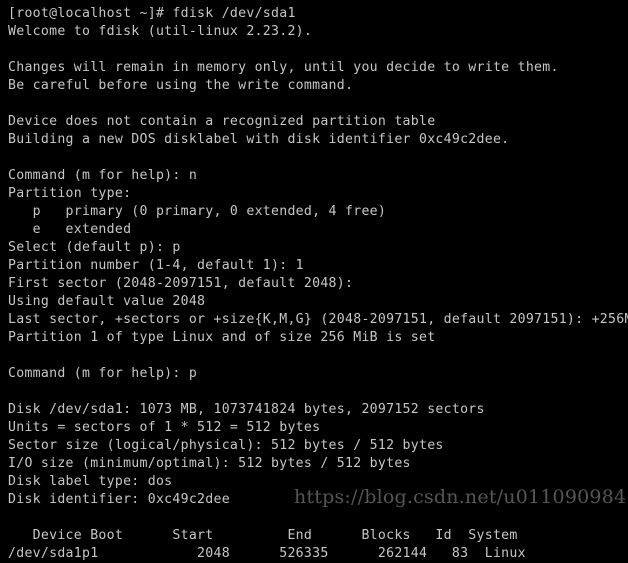 Image resolution: width=628 pixels, height=563 pixels. What do you see at coordinates (156, 265) in the screenshot?
I see `terminal-line: Partition number (1-4, default 1): 1` at bounding box center [156, 265].